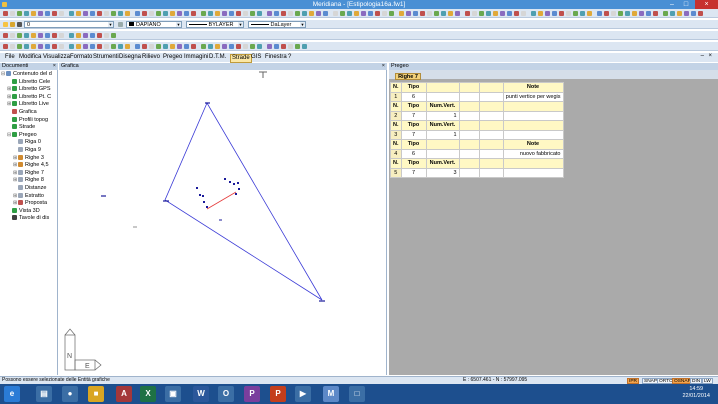  What do you see at coordinates (413, 134) in the screenshot?
I see `table-cell: 7` at bounding box center [413, 134].